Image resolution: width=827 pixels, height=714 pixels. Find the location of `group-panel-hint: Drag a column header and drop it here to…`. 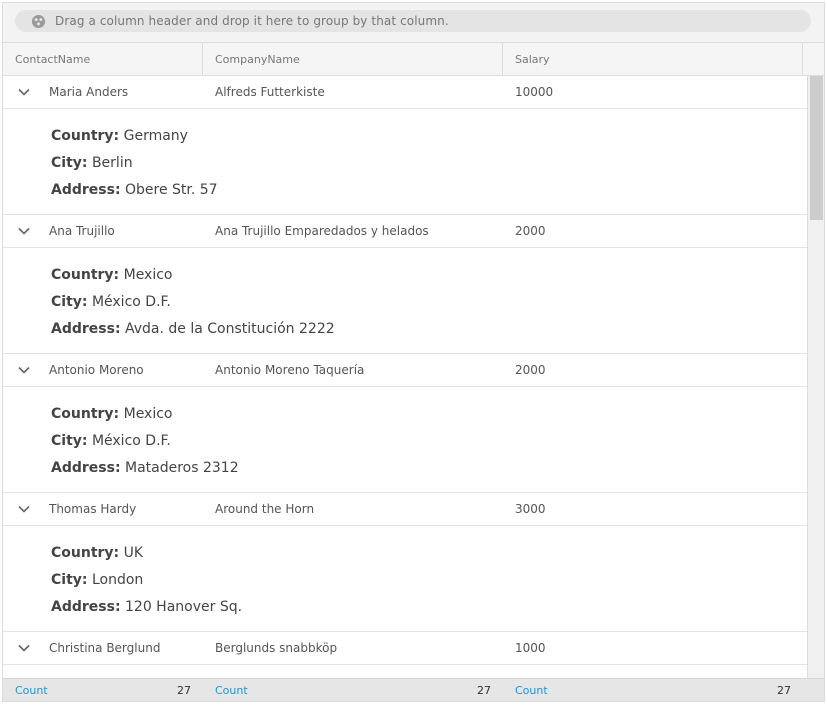

group-panel-hint: Drag a column header and drop it here to… is located at coordinates (252, 21).